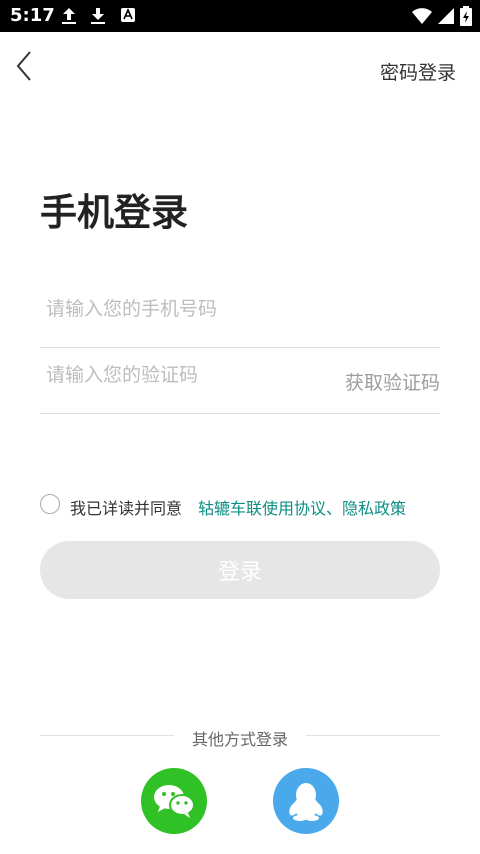 This screenshot has height=854, width=480. Describe the element at coordinates (392, 381) in the screenshot. I see `get-code-button: 获取验证码` at that location.